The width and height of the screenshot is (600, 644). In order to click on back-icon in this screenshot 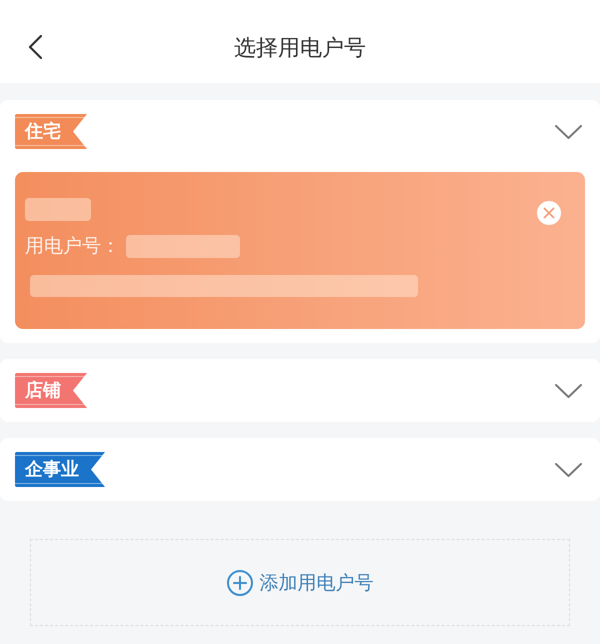, I will do `click(35, 47)`.